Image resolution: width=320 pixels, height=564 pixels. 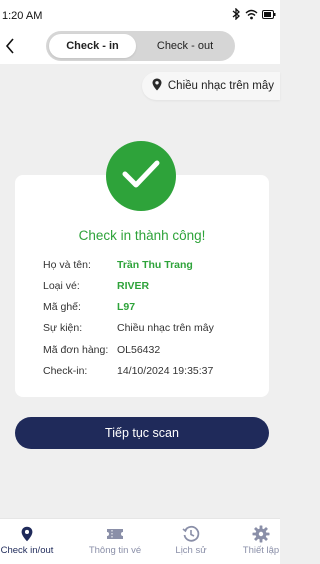 I want to click on history-icon, so click(x=191, y=534).